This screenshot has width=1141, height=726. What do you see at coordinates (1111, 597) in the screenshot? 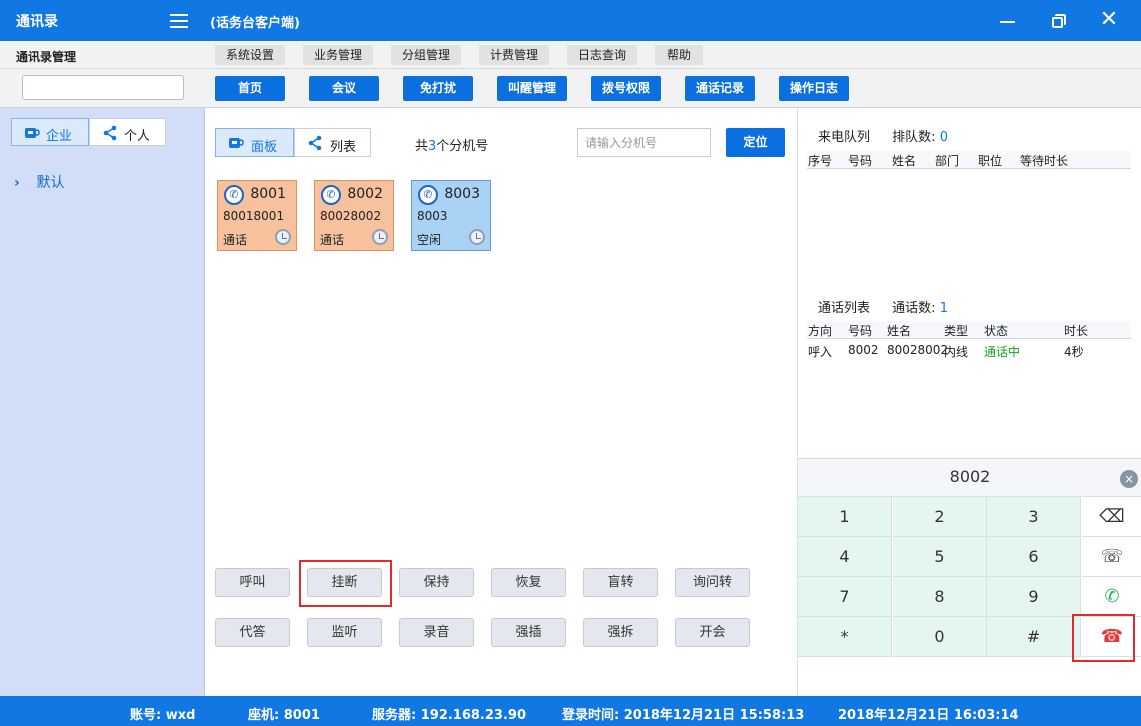
I see `answer-call-icon: ✆` at bounding box center [1111, 597].